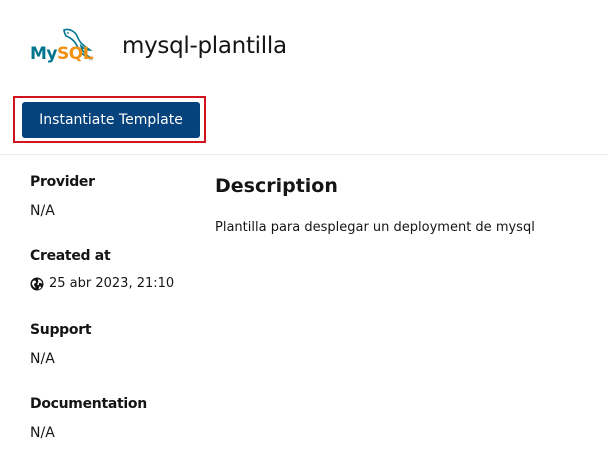  I want to click on created-at-label: Created at, so click(70, 256).